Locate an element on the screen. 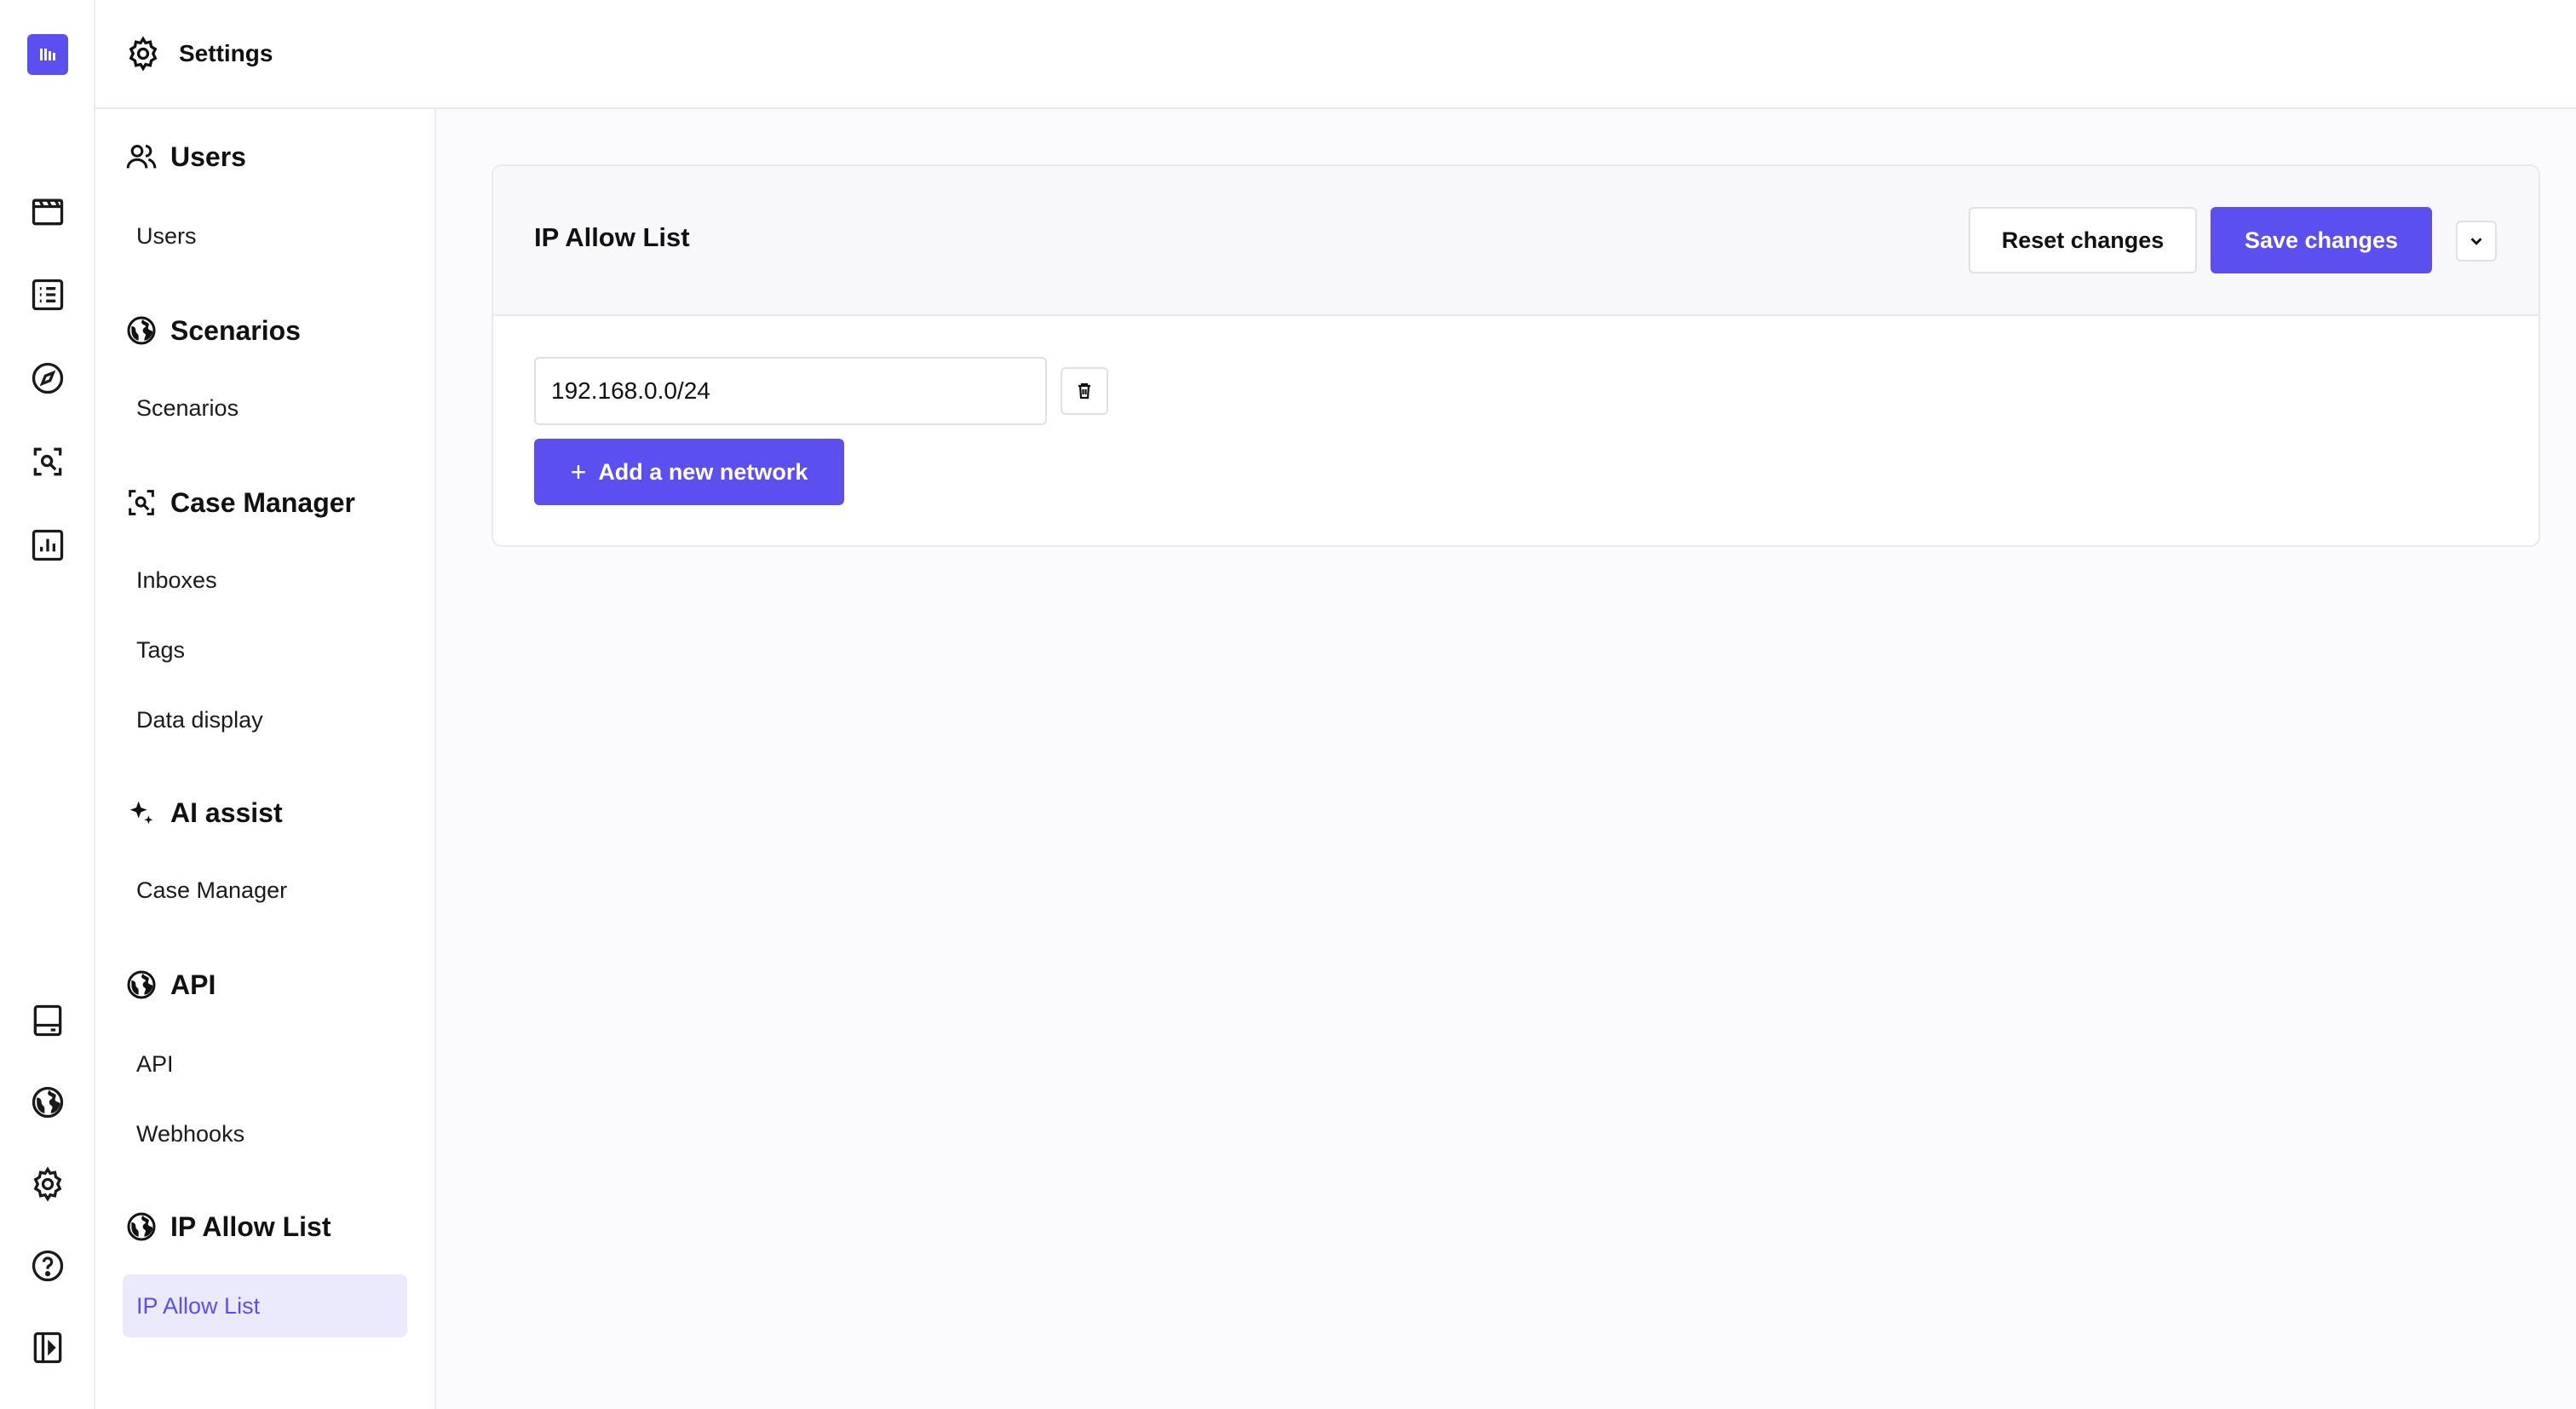 This screenshot has height=1409, width=2576. rail-expand-button is located at coordinates (48, 1348).